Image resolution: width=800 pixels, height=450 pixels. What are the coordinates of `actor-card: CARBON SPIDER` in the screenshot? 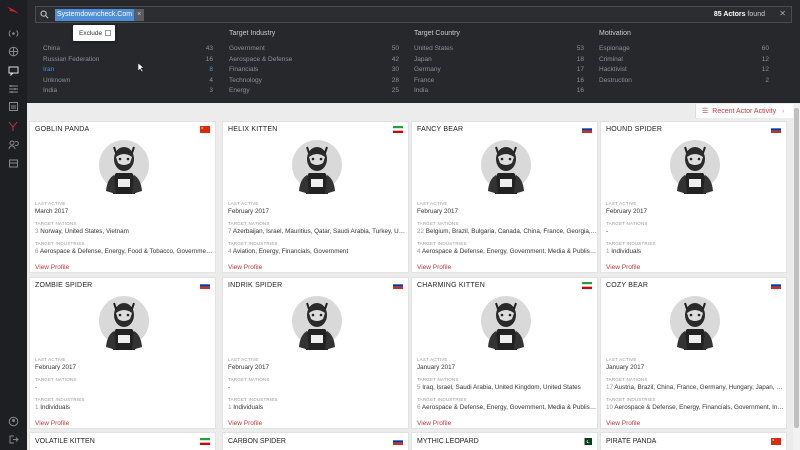 It's located at (315, 441).